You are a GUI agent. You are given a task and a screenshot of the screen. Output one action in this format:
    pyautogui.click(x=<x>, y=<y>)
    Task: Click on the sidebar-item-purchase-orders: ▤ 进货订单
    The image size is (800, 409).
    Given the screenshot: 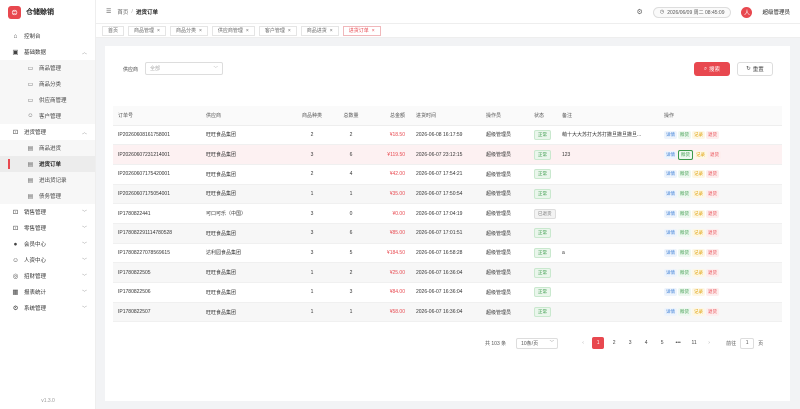 What is the action you would take?
    pyautogui.click(x=47, y=164)
    